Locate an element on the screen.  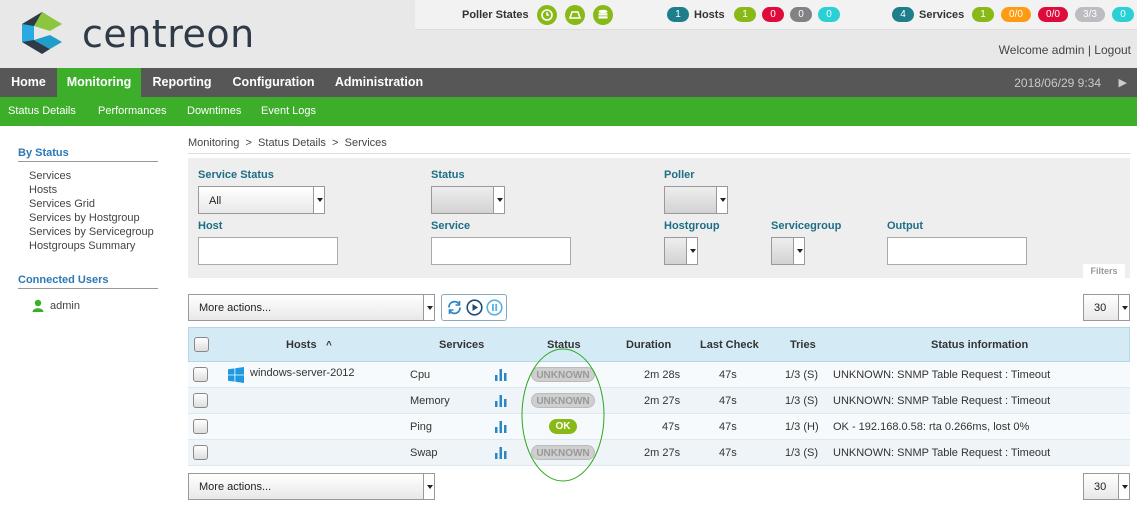
subnav-performances: Performances is located at coordinates (132, 111).